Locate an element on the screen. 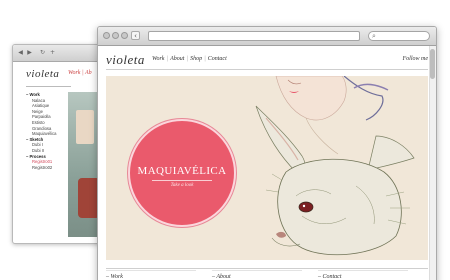 This screenshot has height=280, width=450. footer-about-heading: – About is located at coordinates (221, 277).